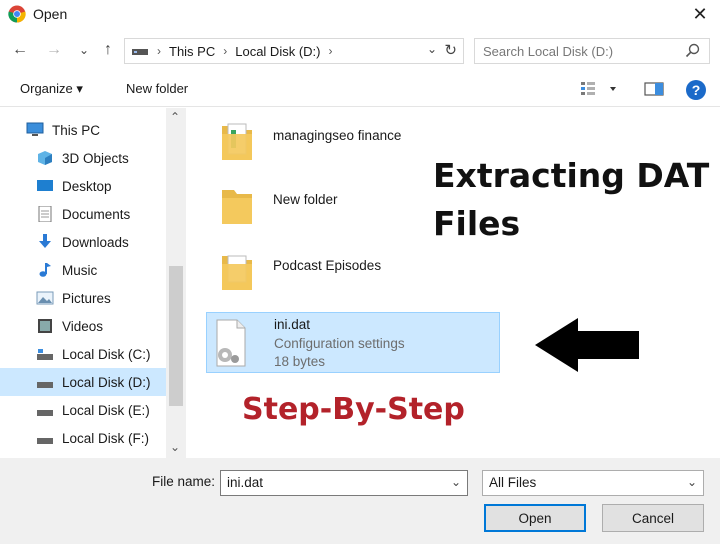  I want to click on sidebar-item-label: Downloads, so click(95, 242).